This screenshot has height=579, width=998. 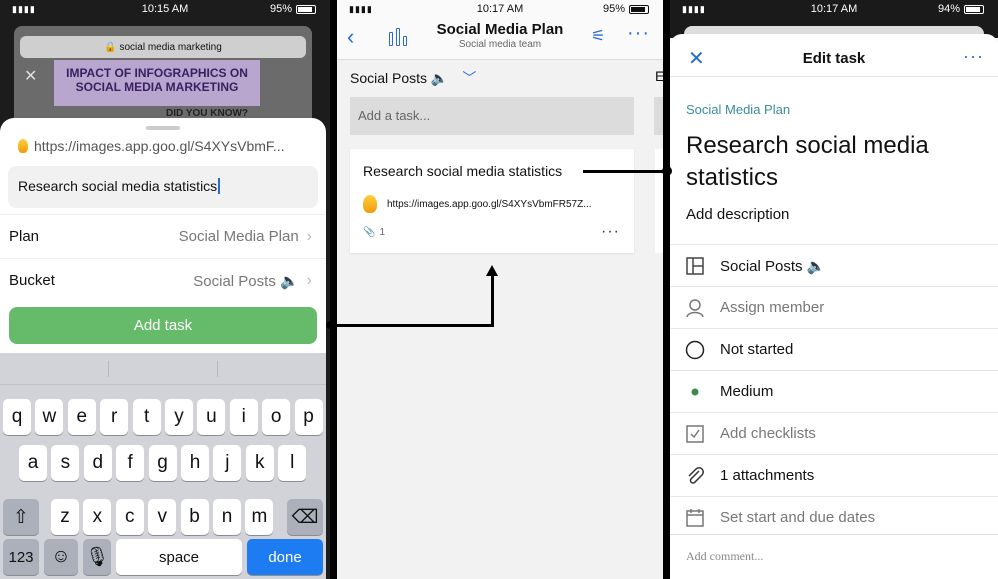 I want to click on key-b: b, so click(x=194, y=517).